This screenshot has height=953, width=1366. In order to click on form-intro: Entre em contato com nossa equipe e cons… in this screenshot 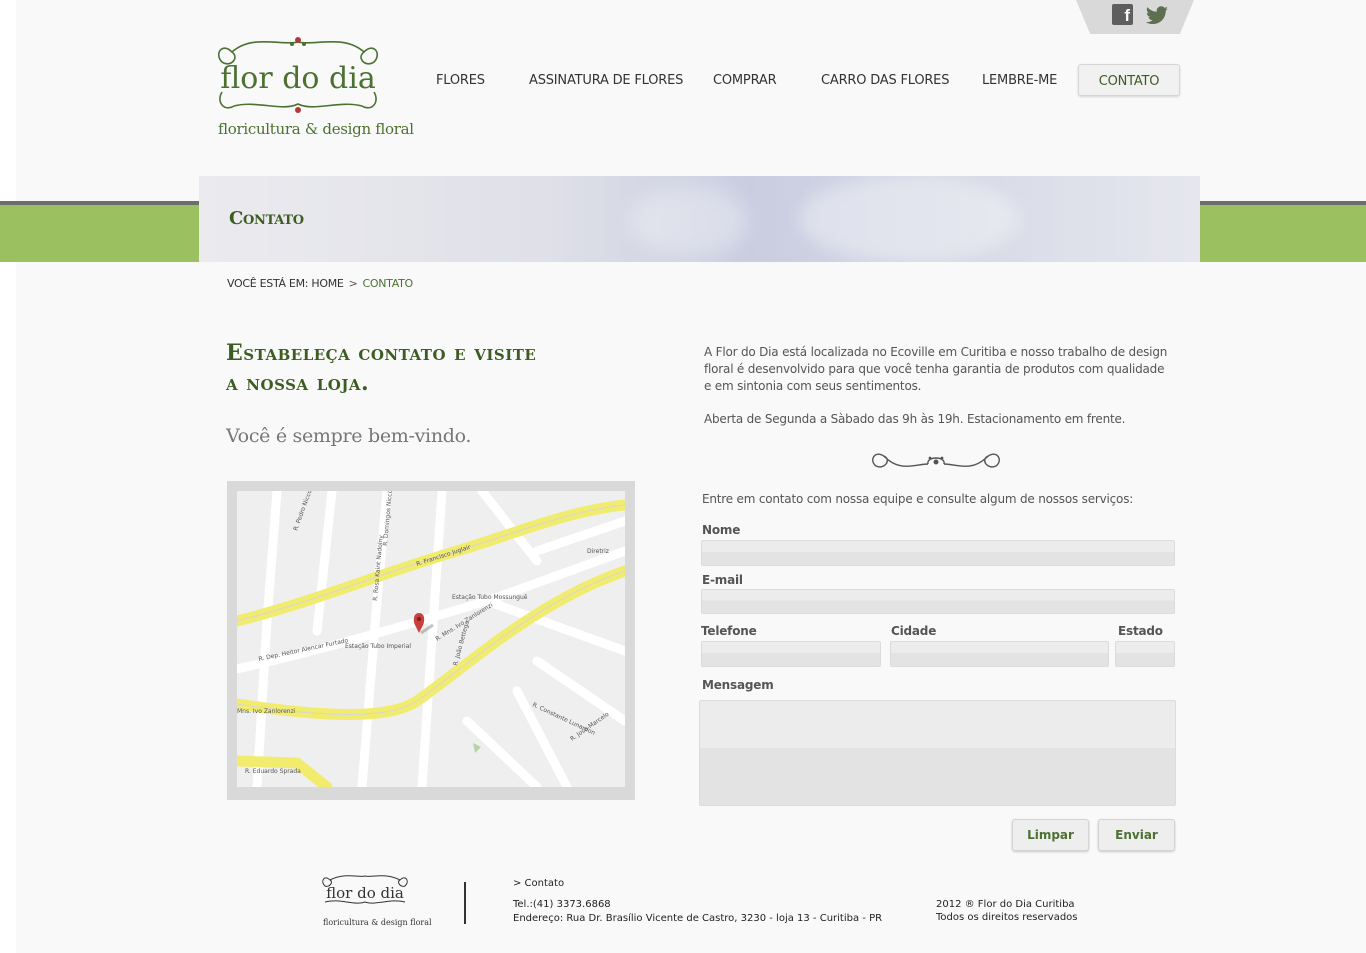, I will do `click(918, 499)`.